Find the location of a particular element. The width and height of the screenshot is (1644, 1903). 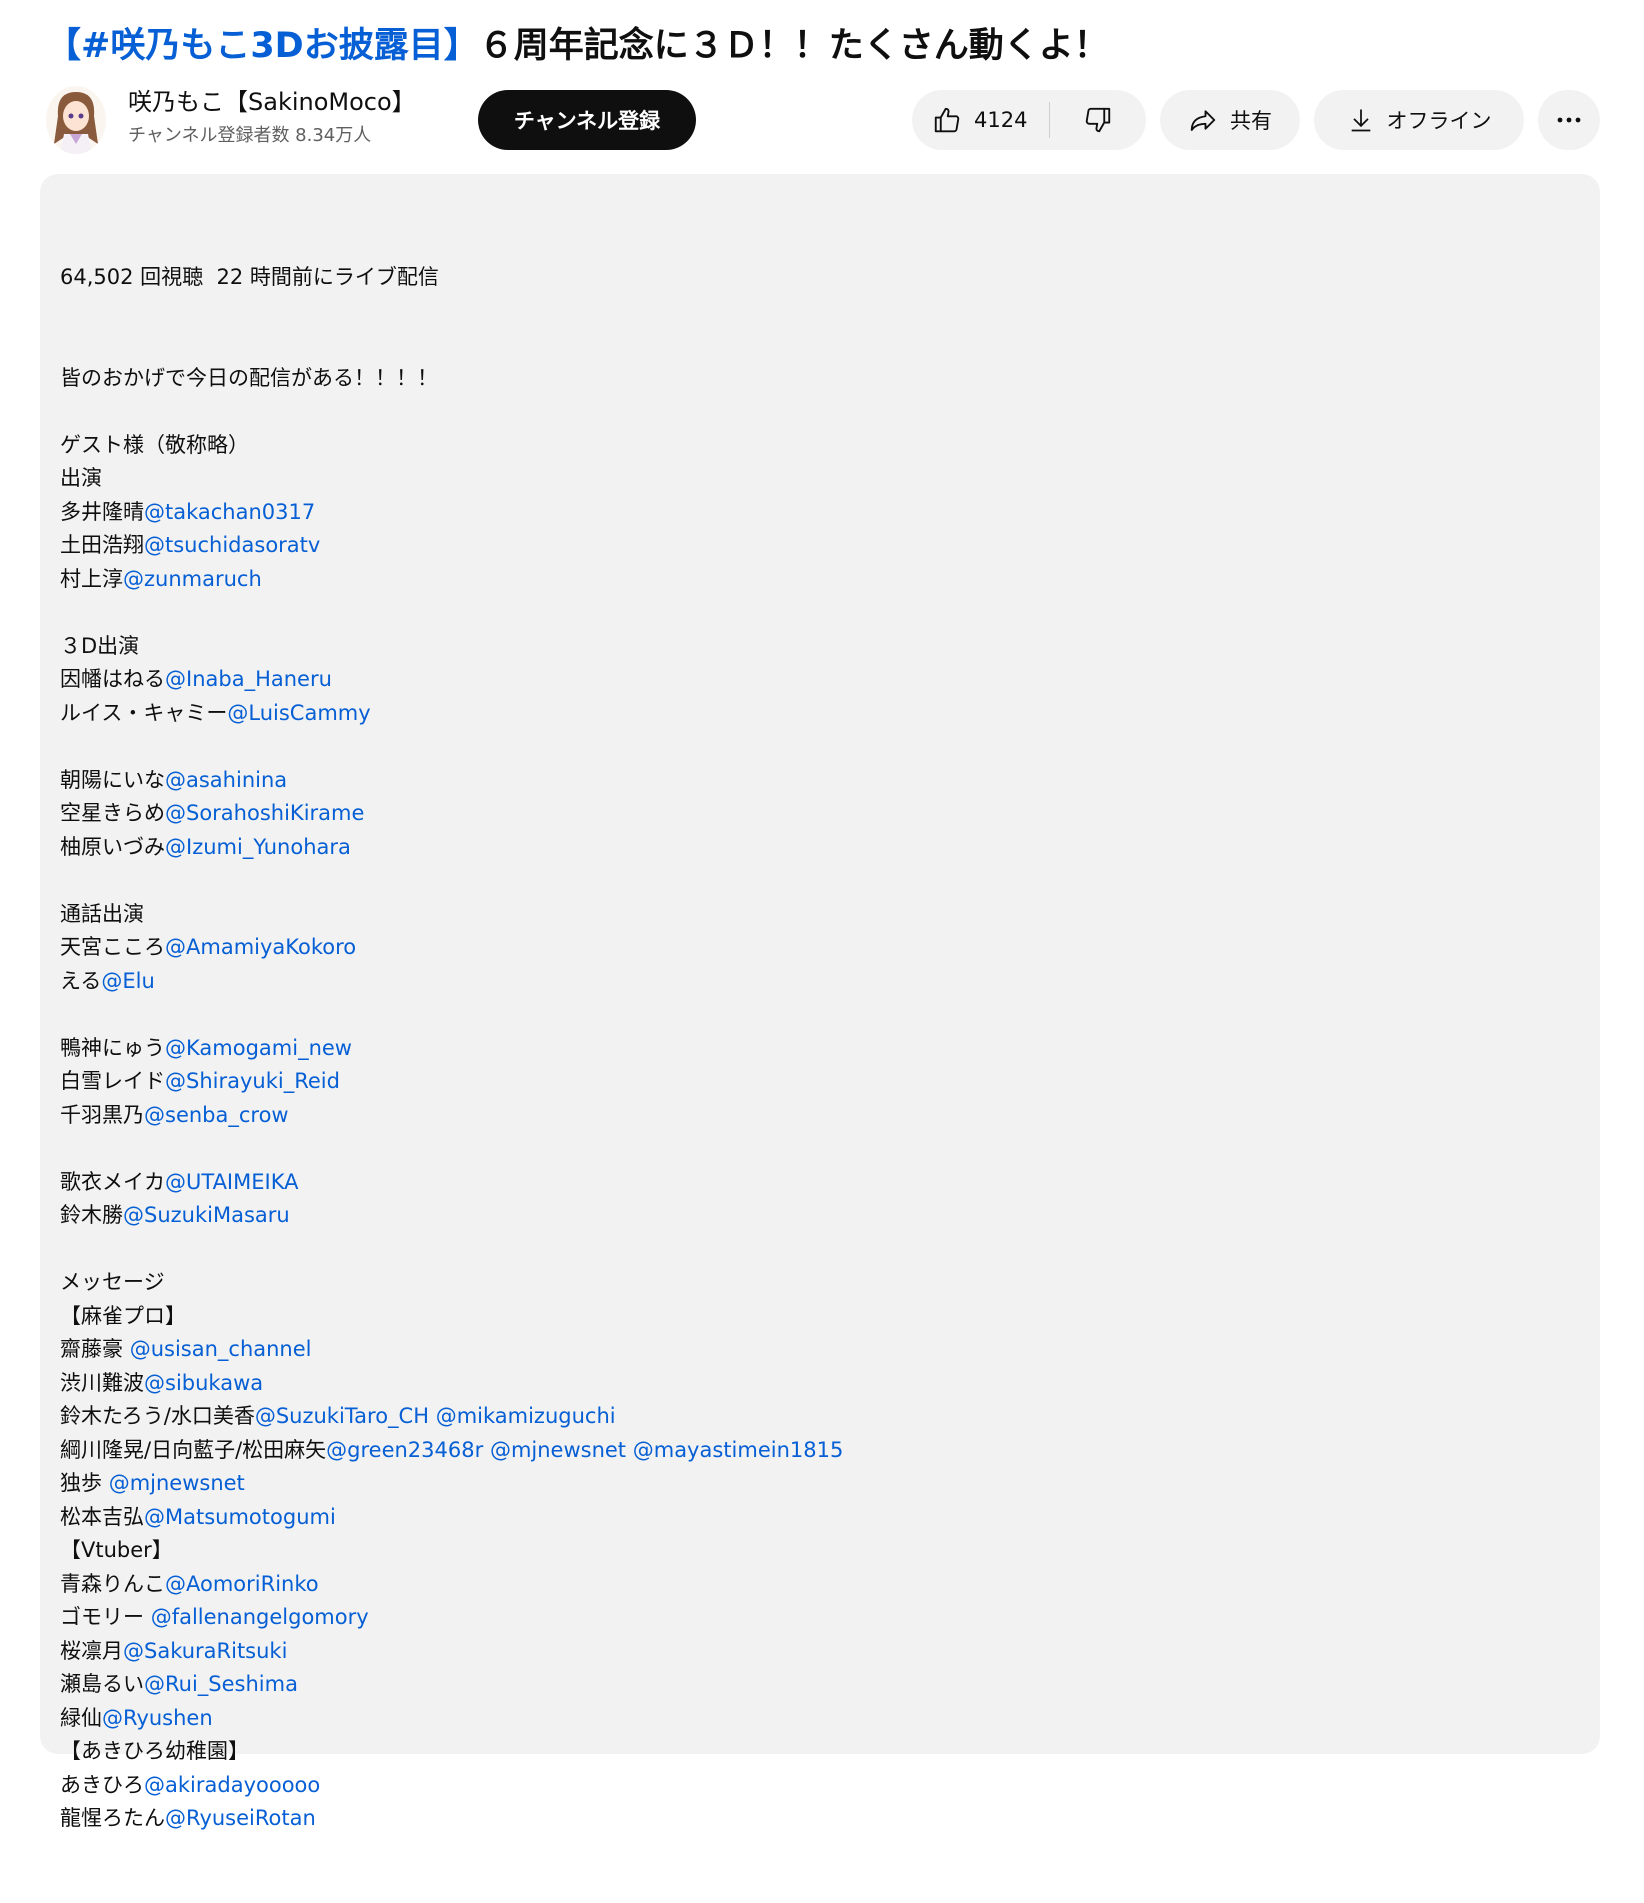

channel-mention-link: @akiradayooooo is located at coordinates (232, 1785).